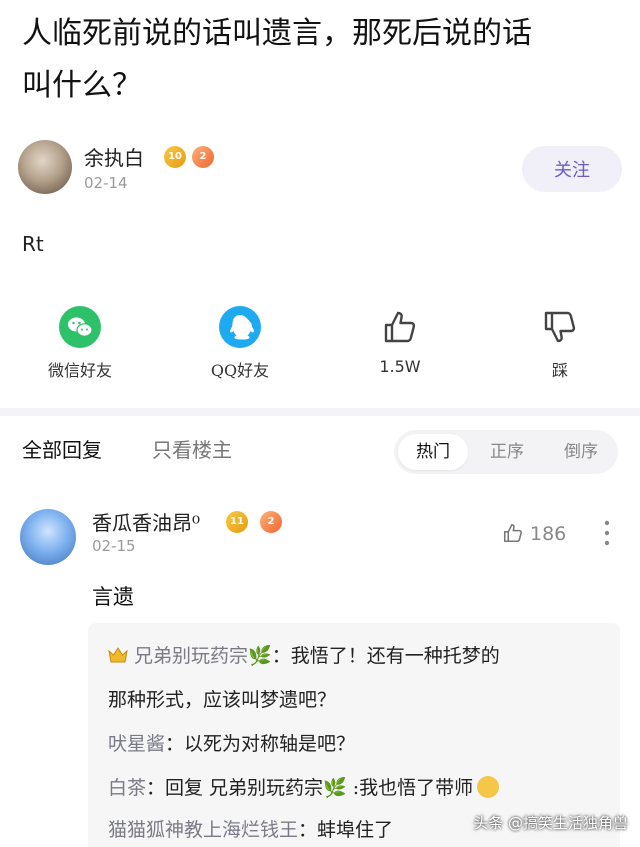 This screenshot has height=847, width=640. What do you see at coordinates (320, 345) in the screenshot?
I see `share-row: 微信好友 QQ好友 1.5W 踩` at bounding box center [320, 345].